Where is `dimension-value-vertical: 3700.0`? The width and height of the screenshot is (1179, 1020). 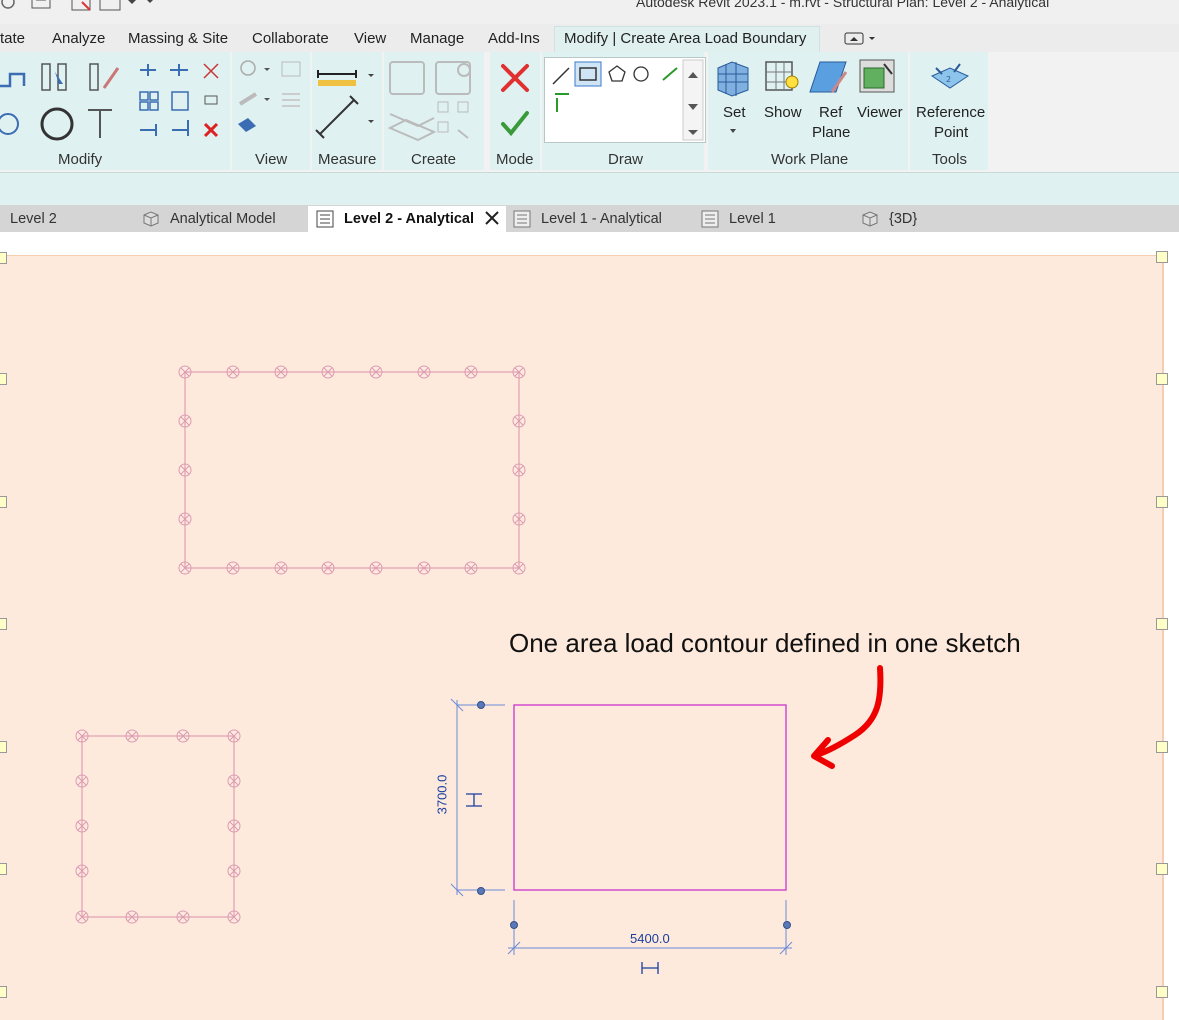 dimension-value-vertical: 3700.0 is located at coordinates (441, 795).